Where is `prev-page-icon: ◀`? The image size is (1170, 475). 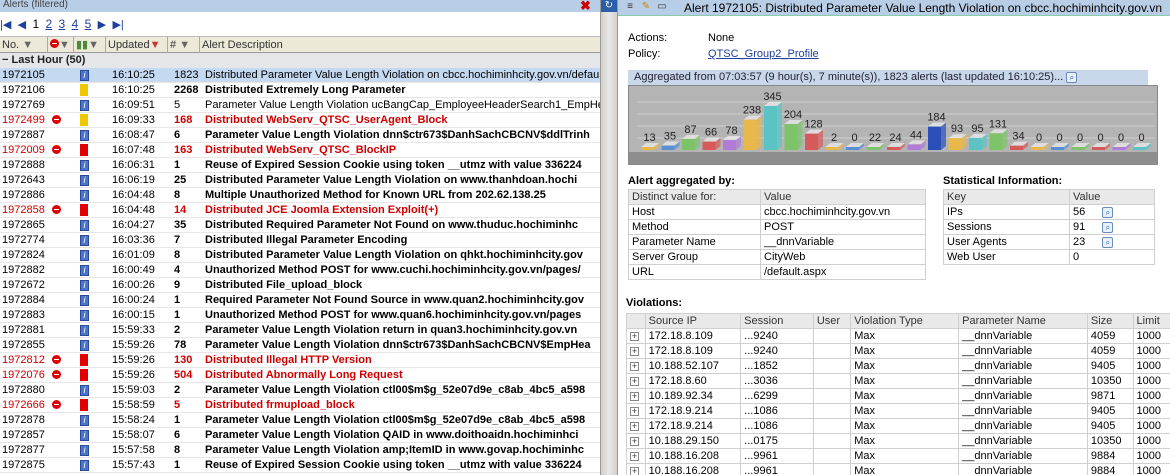
prev-page-icon: ◀ is located at coordinates (22, 25).